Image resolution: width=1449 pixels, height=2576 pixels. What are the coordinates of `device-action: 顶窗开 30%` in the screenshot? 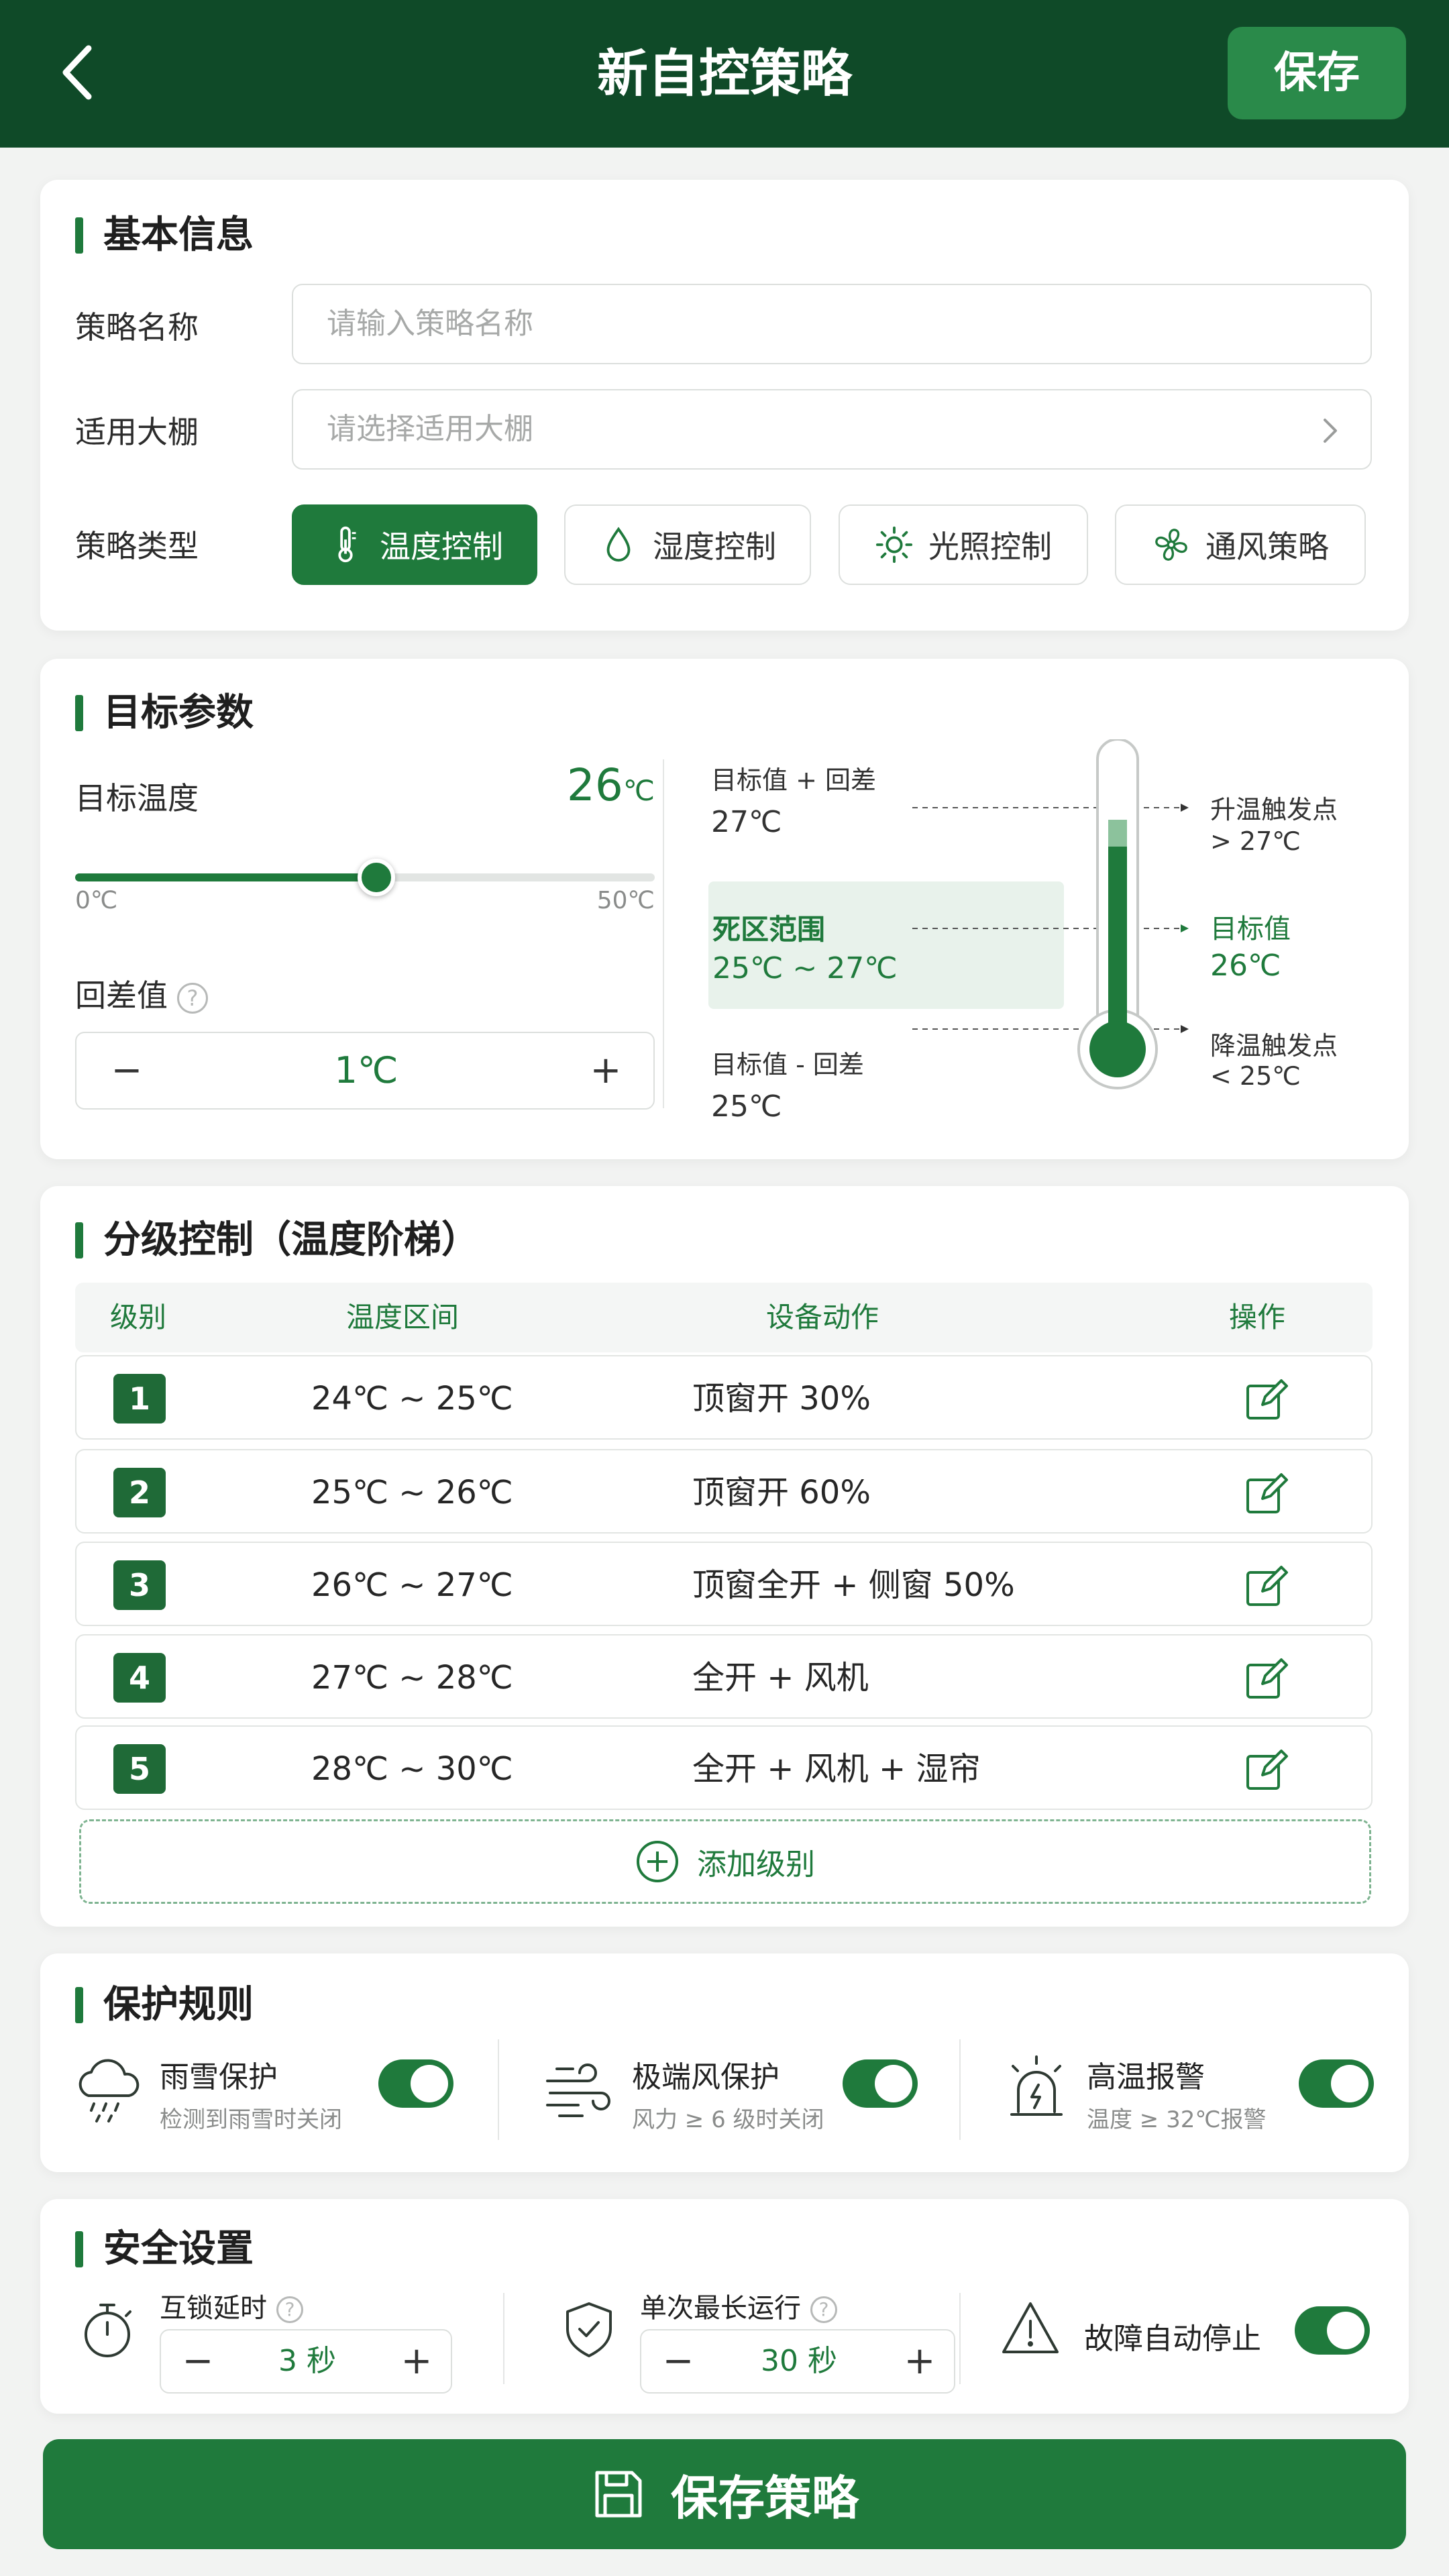 It's located at (781, 1398).